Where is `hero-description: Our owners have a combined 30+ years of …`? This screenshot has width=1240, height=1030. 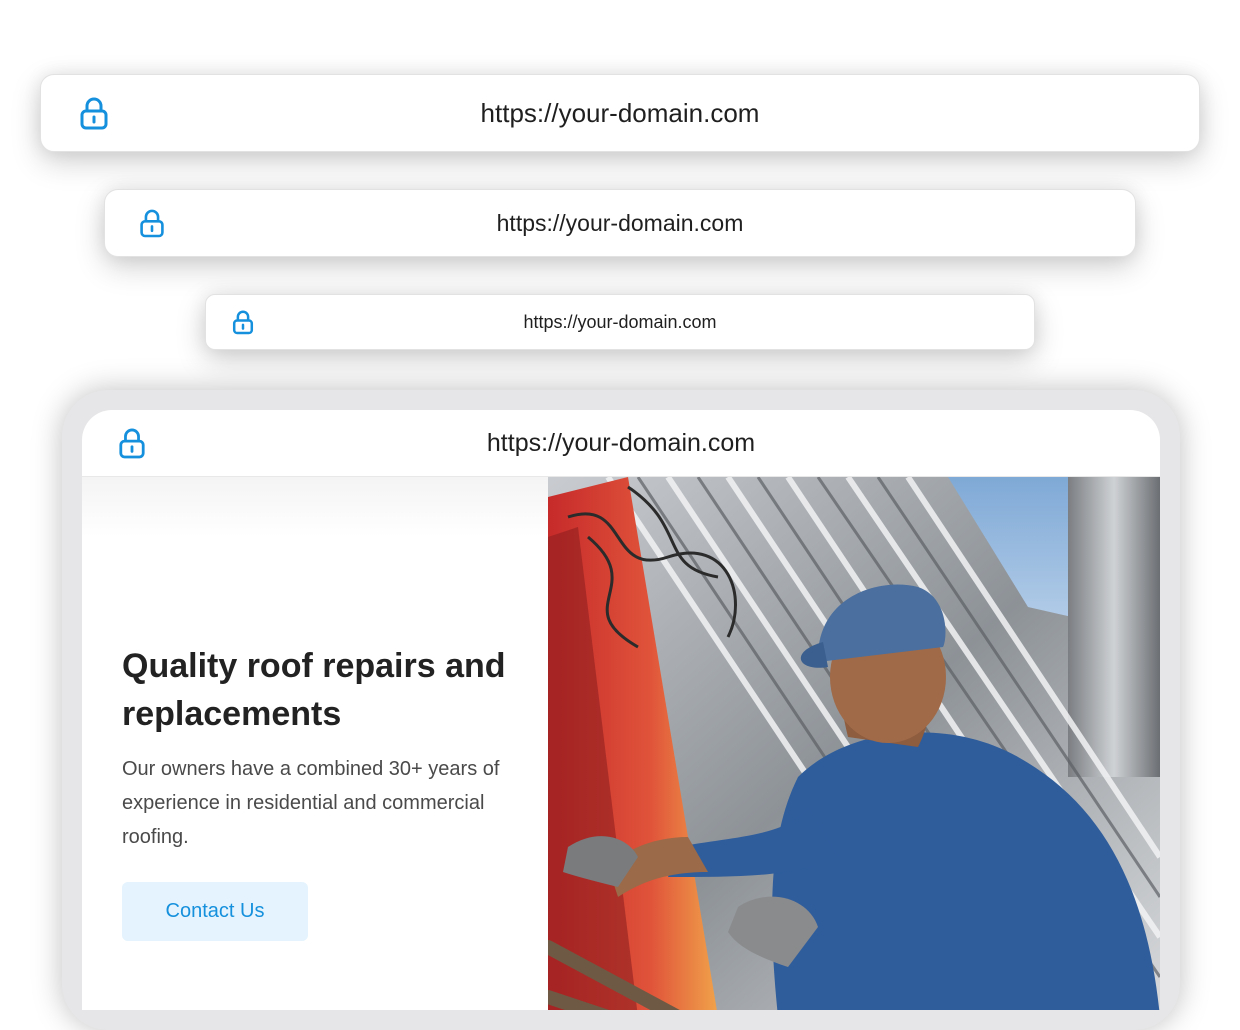 hero-description: Our owners have a combined 30+ years of … is located at coordinates (311, 803).